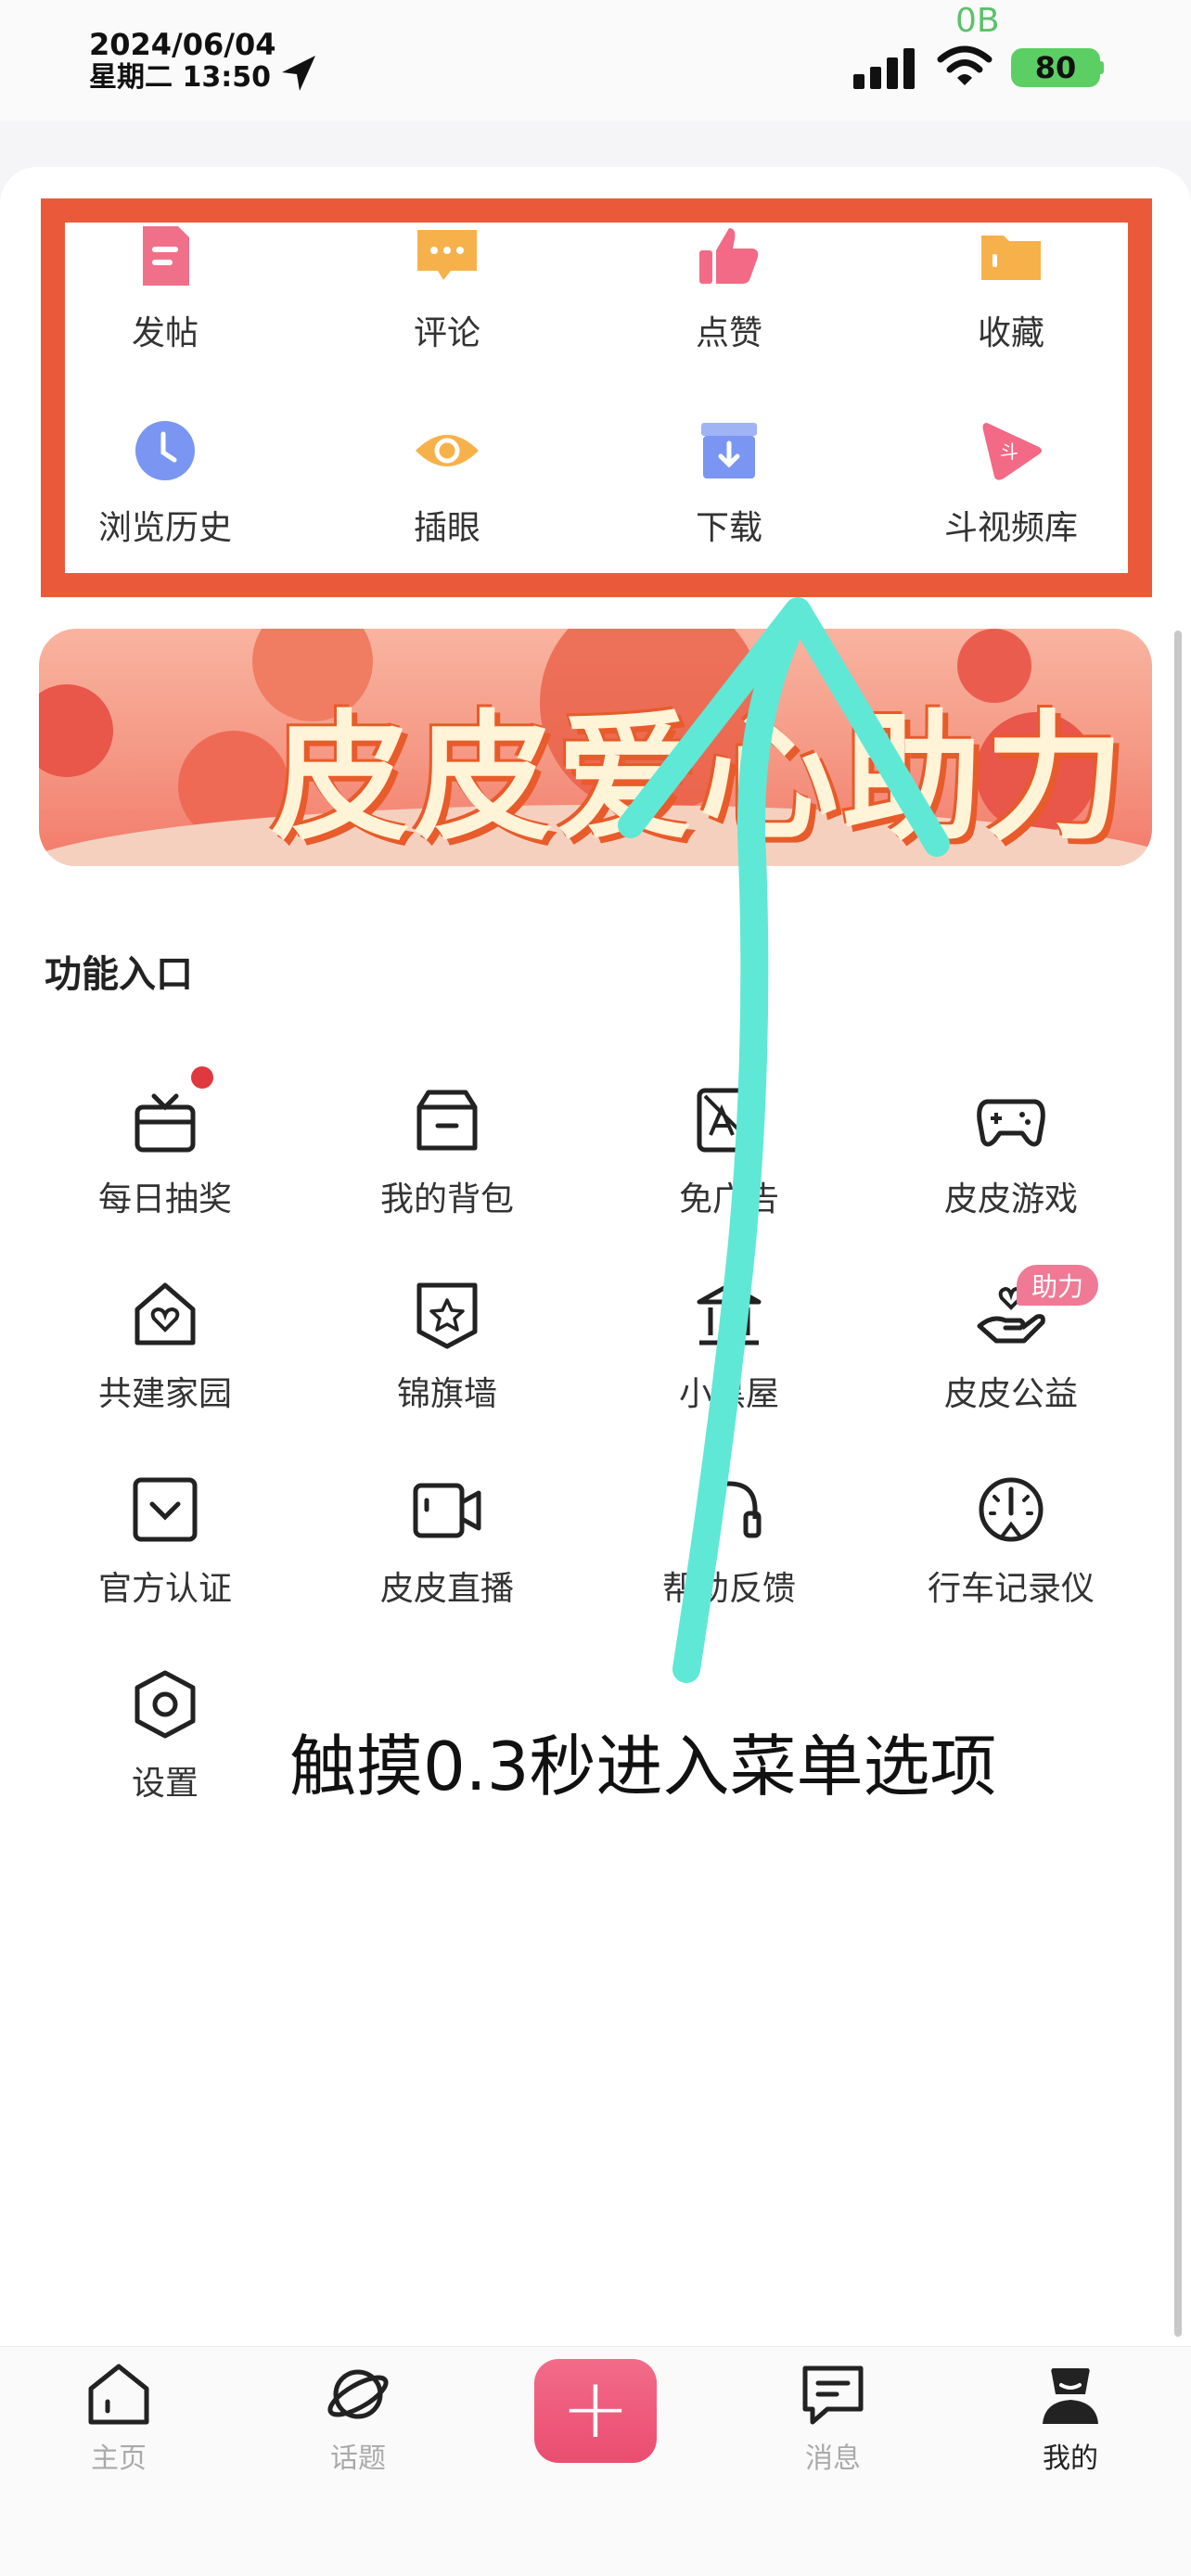  I want to click on notification-dot, so click(202, 1077).